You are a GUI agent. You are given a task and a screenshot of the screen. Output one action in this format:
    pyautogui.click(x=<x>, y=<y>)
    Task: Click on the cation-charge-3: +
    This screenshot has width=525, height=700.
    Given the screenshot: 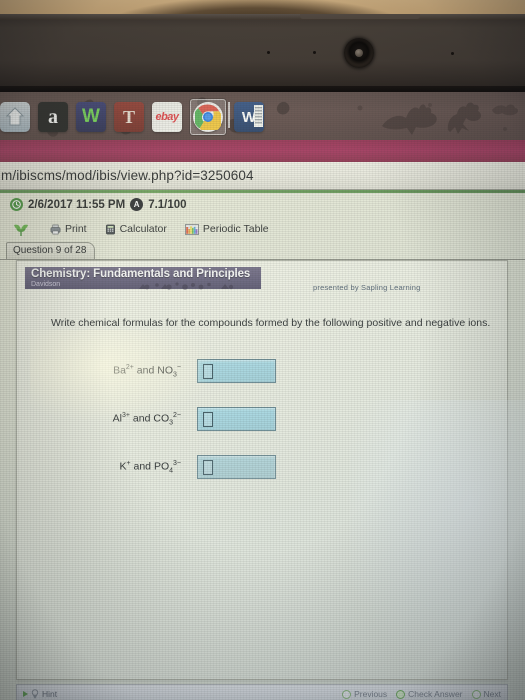 What is the action you would take?
    pyautogui.click(x=128, y=463)
    